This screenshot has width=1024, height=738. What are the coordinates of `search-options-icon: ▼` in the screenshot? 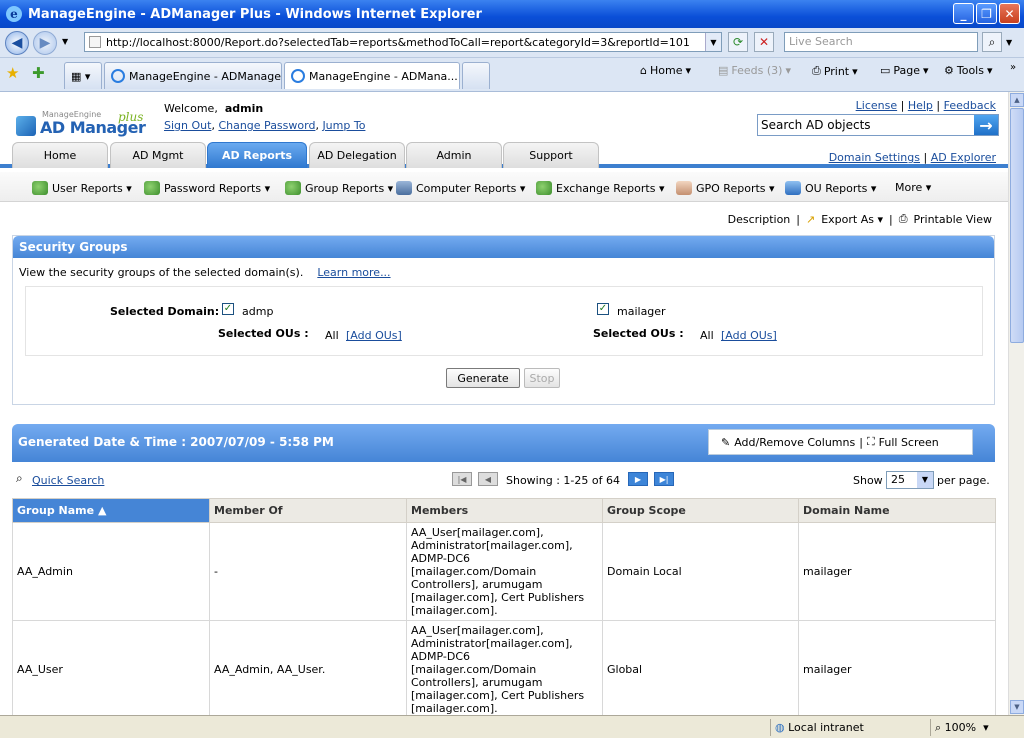 It's located at (1009, 42).